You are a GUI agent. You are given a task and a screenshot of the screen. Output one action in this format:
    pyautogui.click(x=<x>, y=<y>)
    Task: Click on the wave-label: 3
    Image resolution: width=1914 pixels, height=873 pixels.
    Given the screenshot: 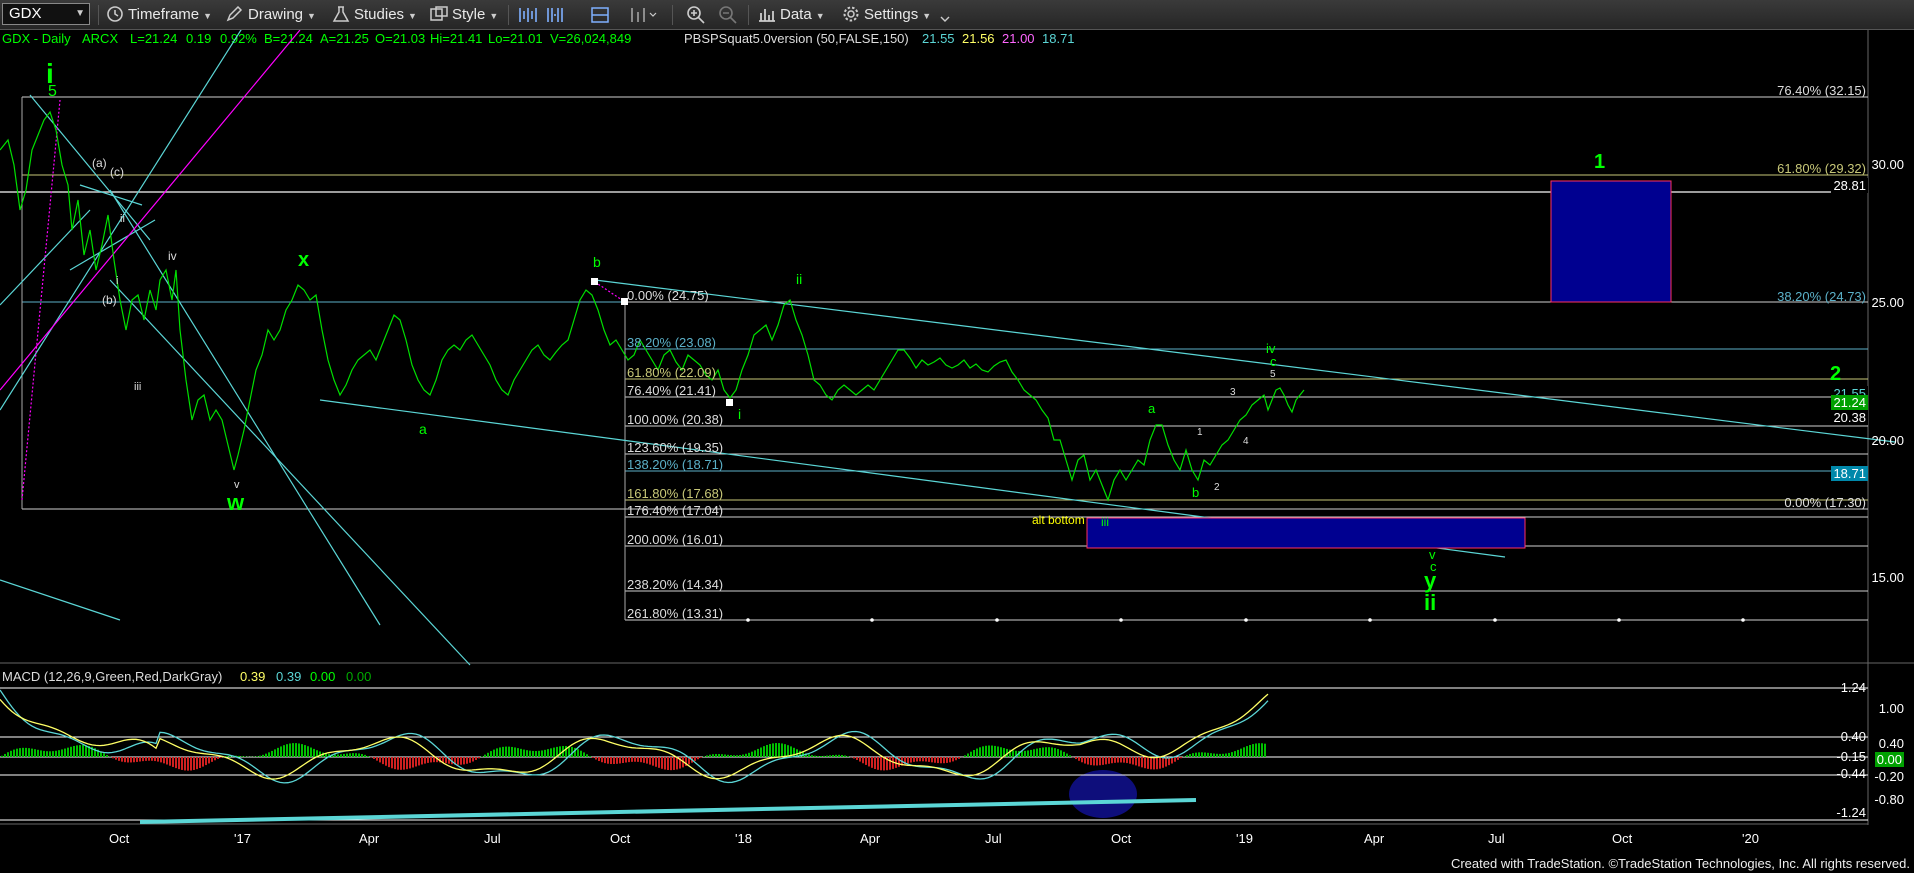 What is the action you would take?
    pyautogui.click(x=1233, y=392)
    